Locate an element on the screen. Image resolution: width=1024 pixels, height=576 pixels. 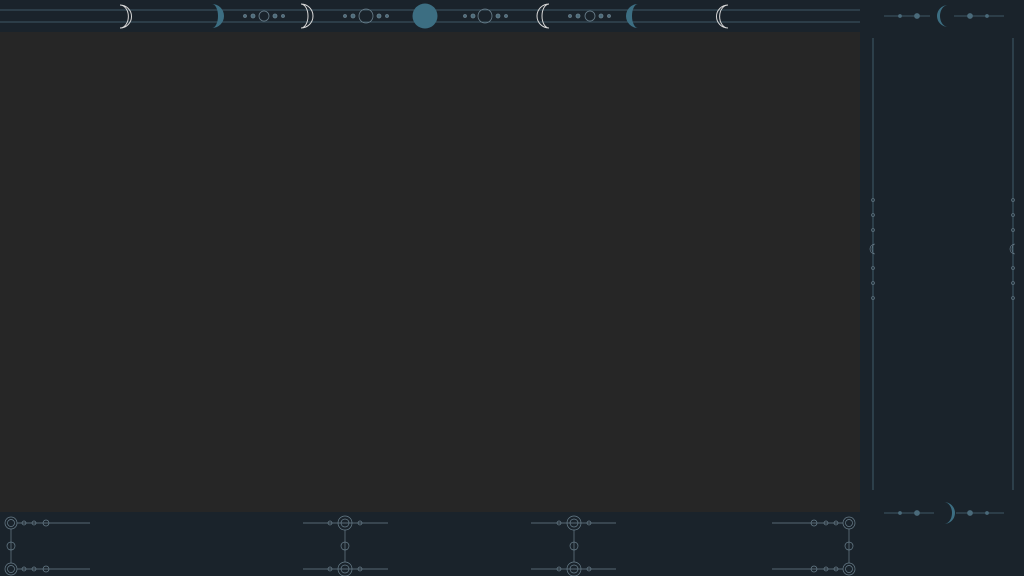
waning-crescent-filled-icon is located at coordinates (218, 16).